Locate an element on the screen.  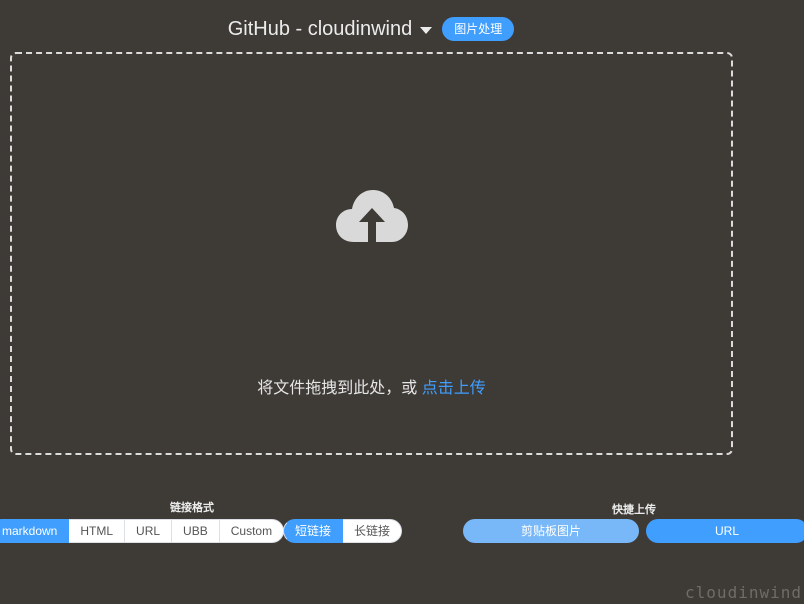
click-upload-link: 点击上传 is located at coordinates (454, 388).